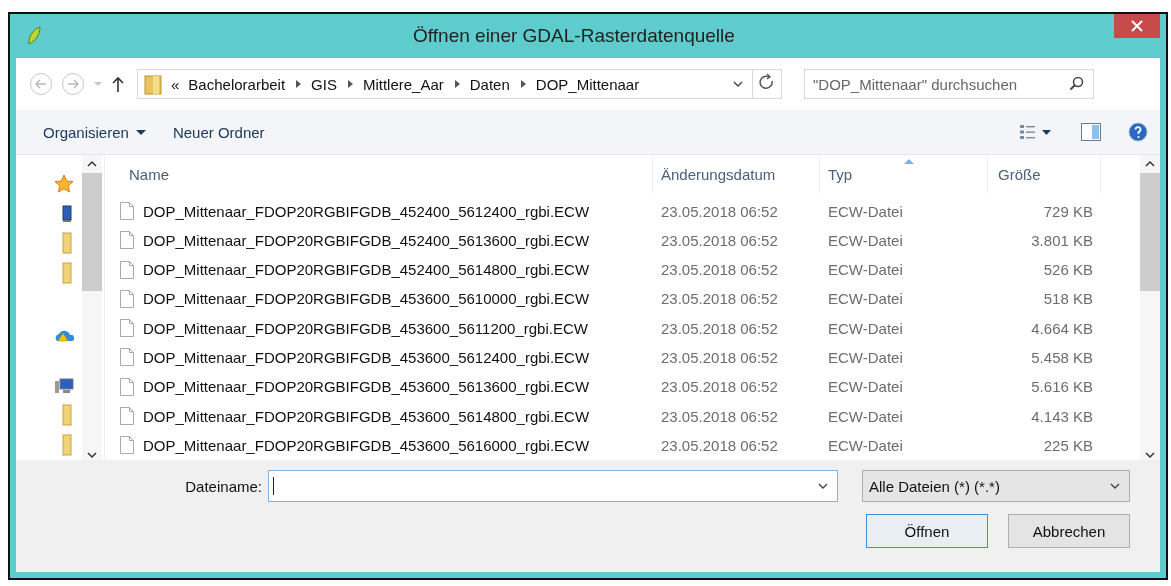 The image size is (1171, 586). Describe the element at coordinates (619, 328) in the screenshot. I see `file-row: DOP_Mittenaar_FDOP20RGBIFGDB_453600_5611200_rgbi.ECW 23.05.2018 06:52 ECW-Datei 4.664 KB` at that location.